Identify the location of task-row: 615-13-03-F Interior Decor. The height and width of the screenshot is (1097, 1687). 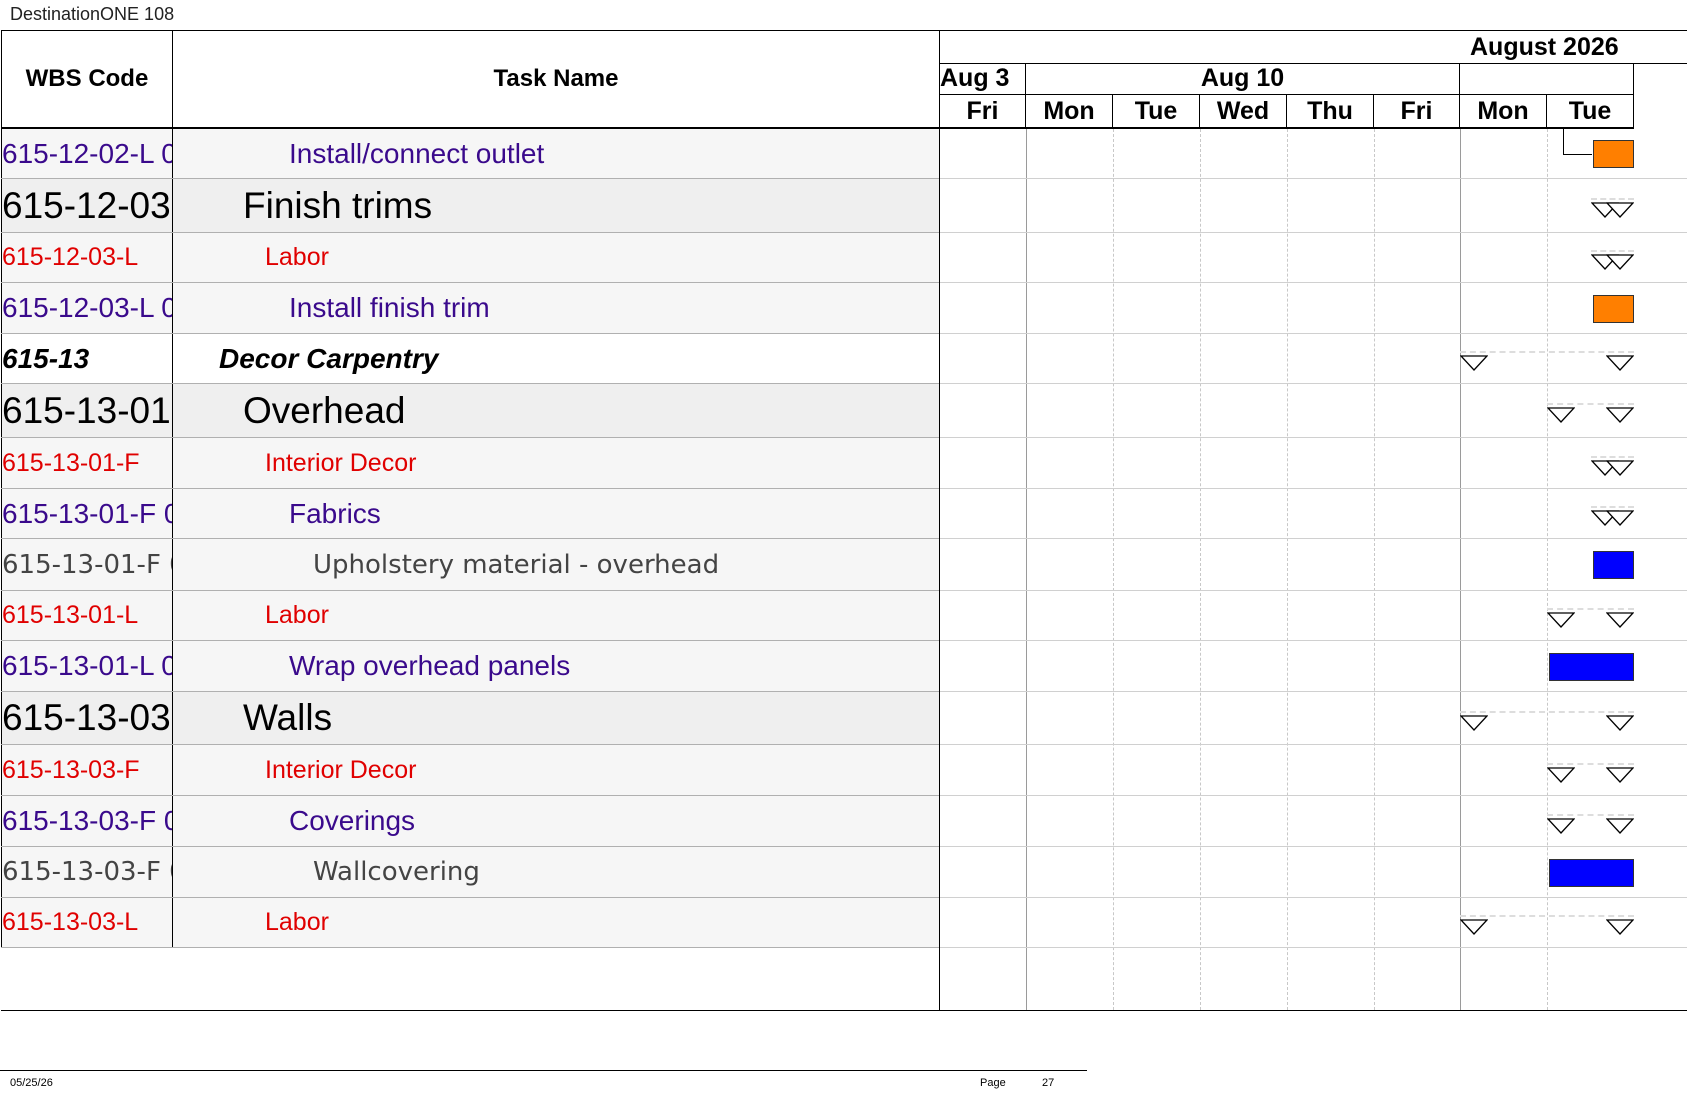
(470, 770).